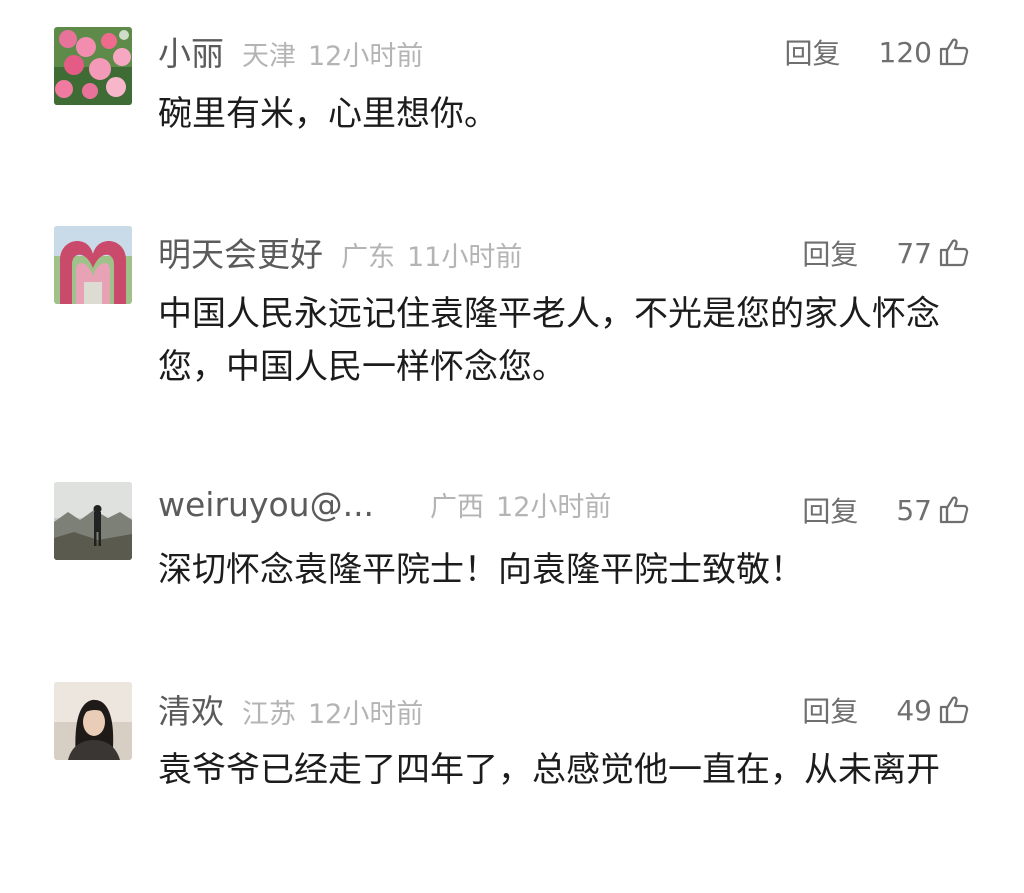 This screenshot has height=893, width=1024. Describe the element at coordinates (191, 709) in the screenshot. I see `username: 清欢` at that location.